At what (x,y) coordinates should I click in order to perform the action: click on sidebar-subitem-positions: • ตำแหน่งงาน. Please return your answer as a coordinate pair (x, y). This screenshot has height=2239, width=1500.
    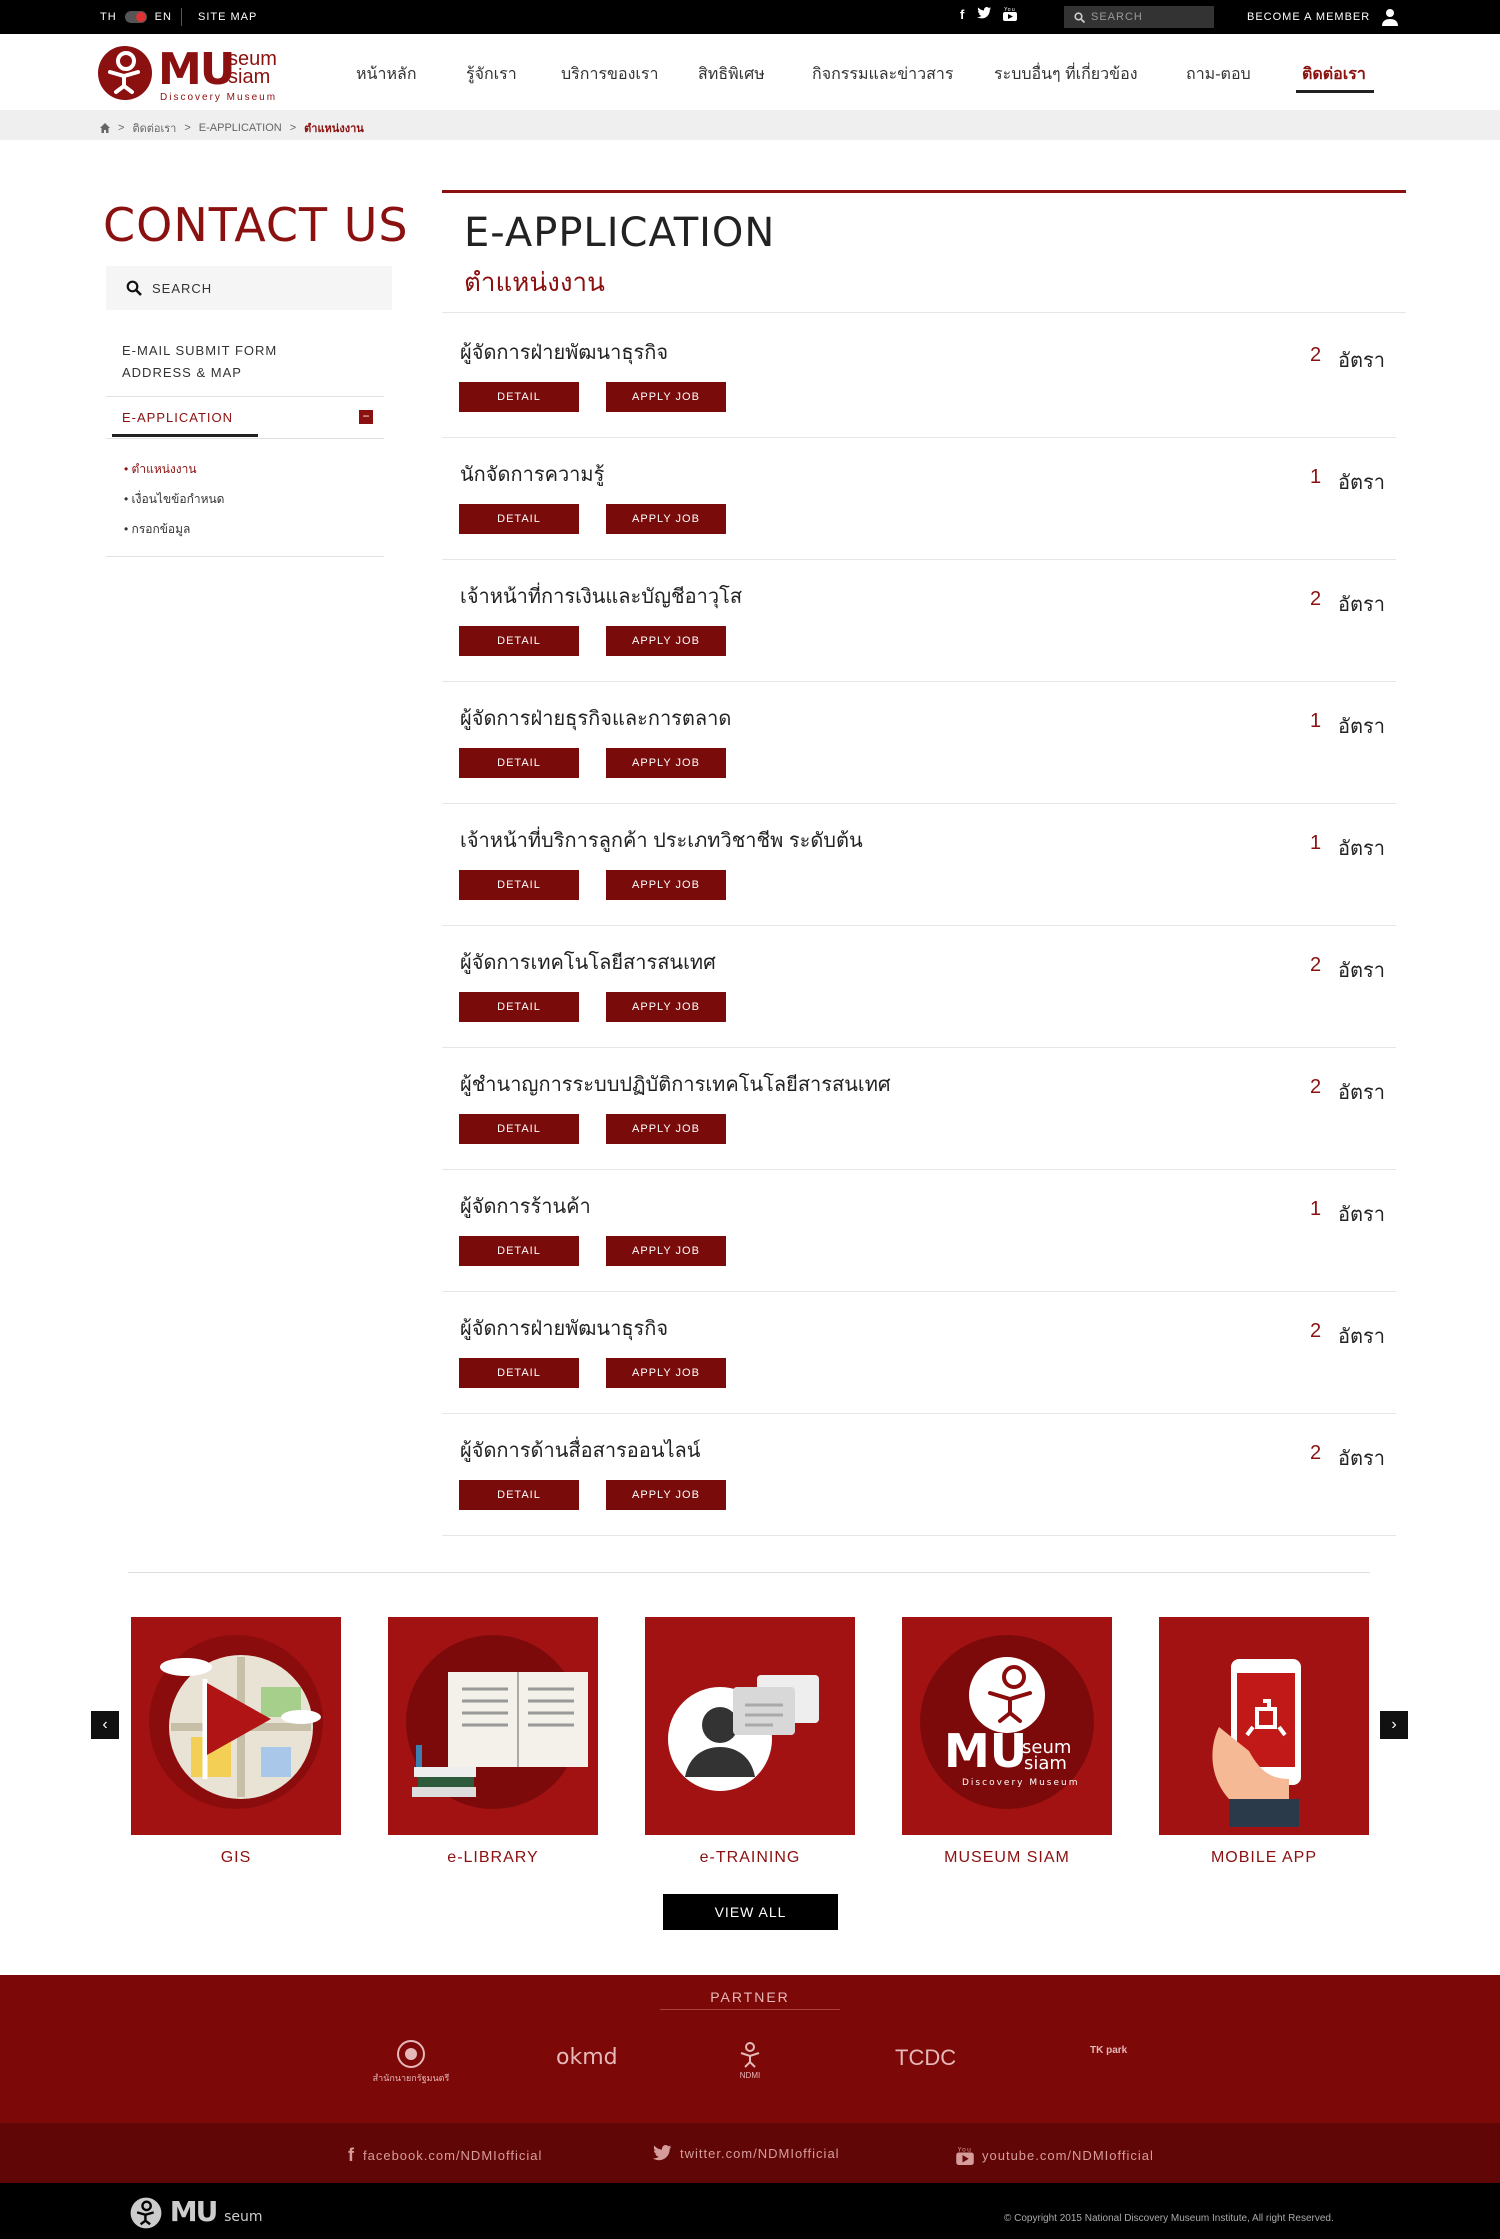
    Looking at the image, I should click on (160, 469).